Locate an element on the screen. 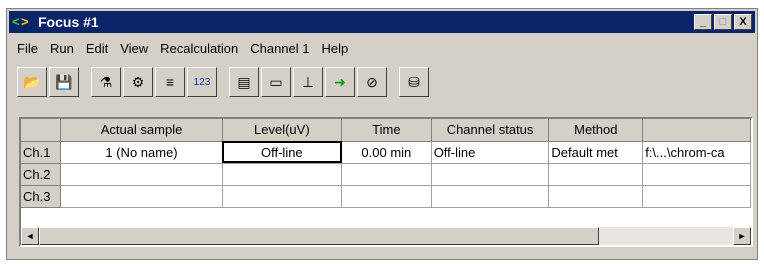 This screenshot has width=764, height=264. column-header: Method is located at coordinates (596, 130).